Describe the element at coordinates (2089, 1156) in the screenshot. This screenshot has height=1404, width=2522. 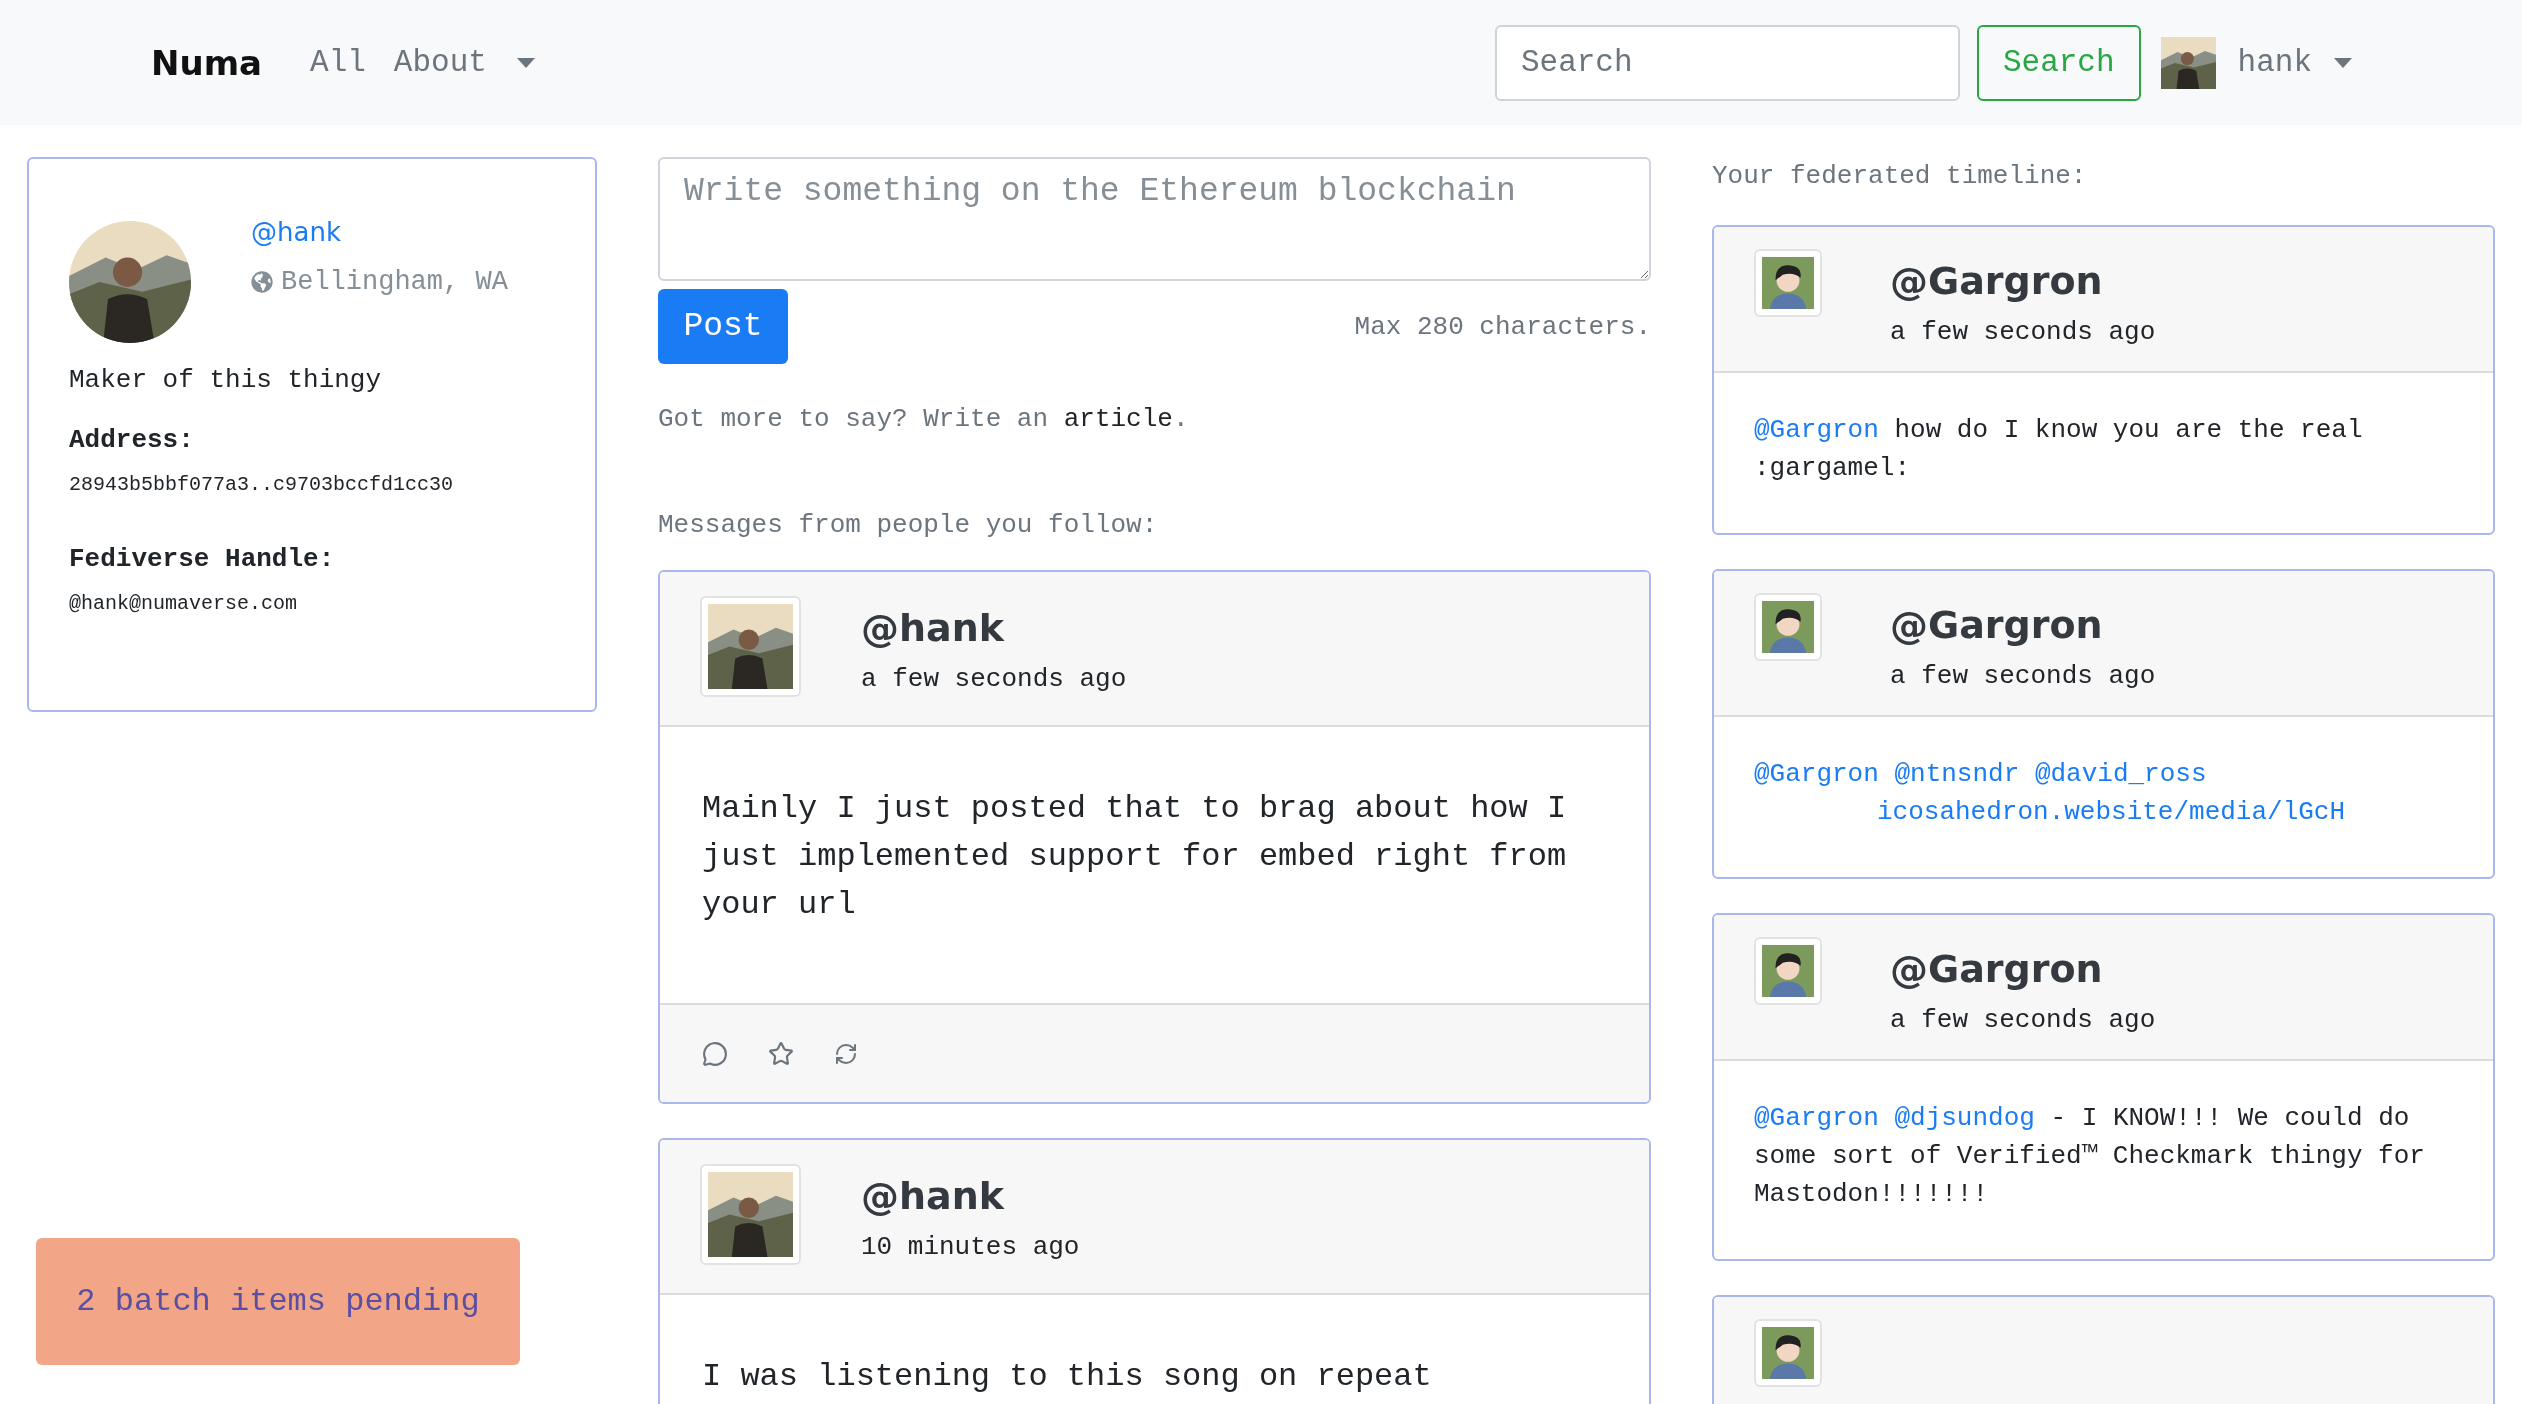
I see `post-text: @Gargron @djsundog - I KNOW!!! We could do some sort of Verified™ Checkmark thingy for Mastodon!!!!!!!` at that location.